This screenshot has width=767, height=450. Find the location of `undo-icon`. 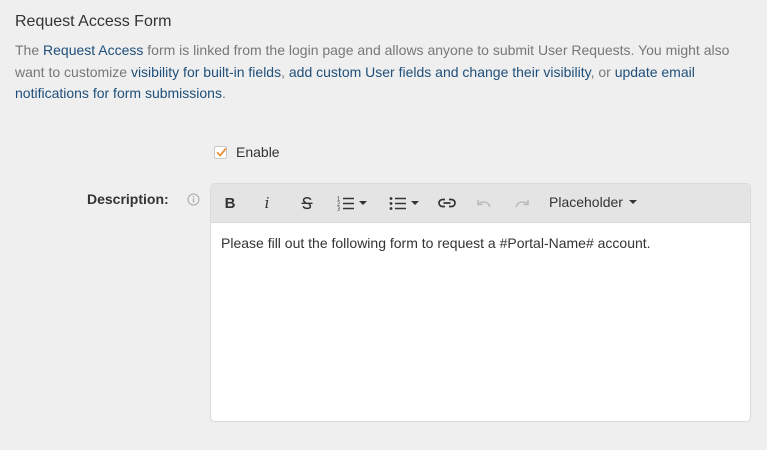

undo-icon is located at coordinates (484, 204).